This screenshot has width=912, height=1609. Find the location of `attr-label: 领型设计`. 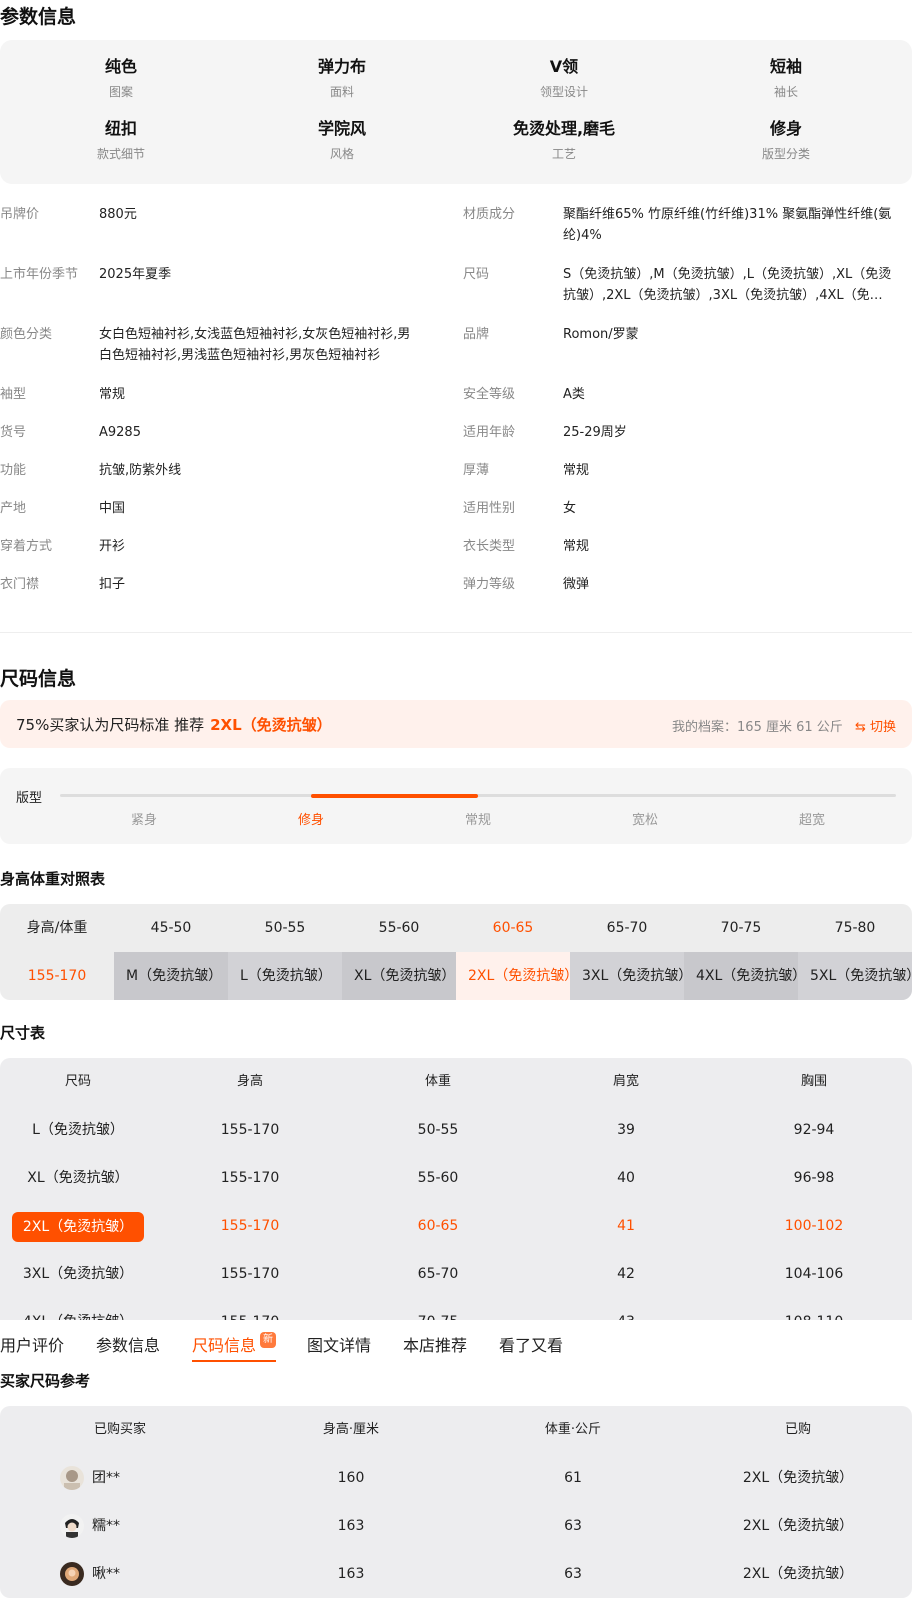

attr-label: 领型设计 is located at coordinates (563, 92).